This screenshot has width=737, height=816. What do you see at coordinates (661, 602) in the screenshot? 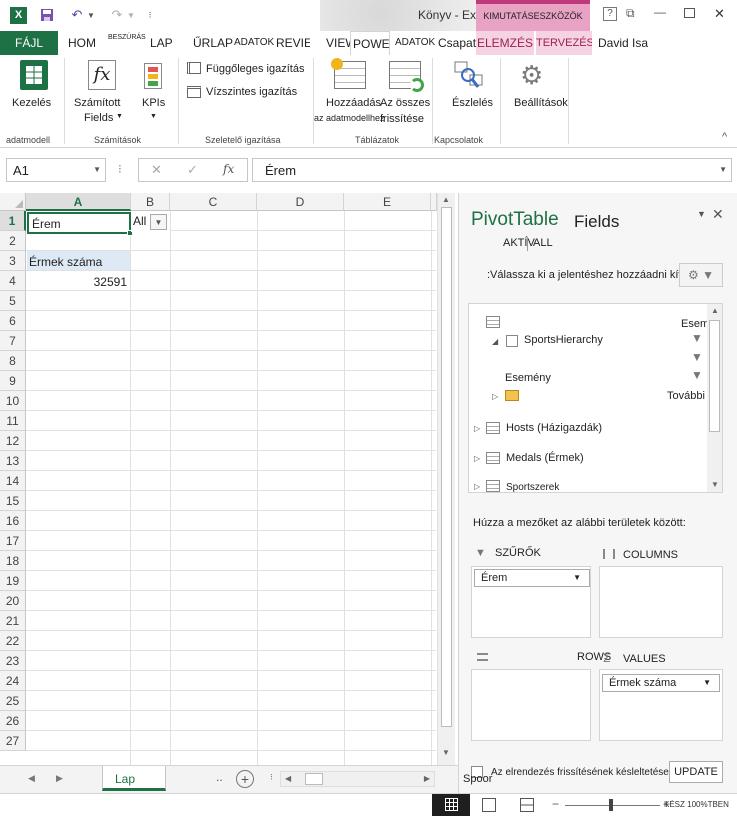
I see `columns-area` at bounding box center [661, 602].